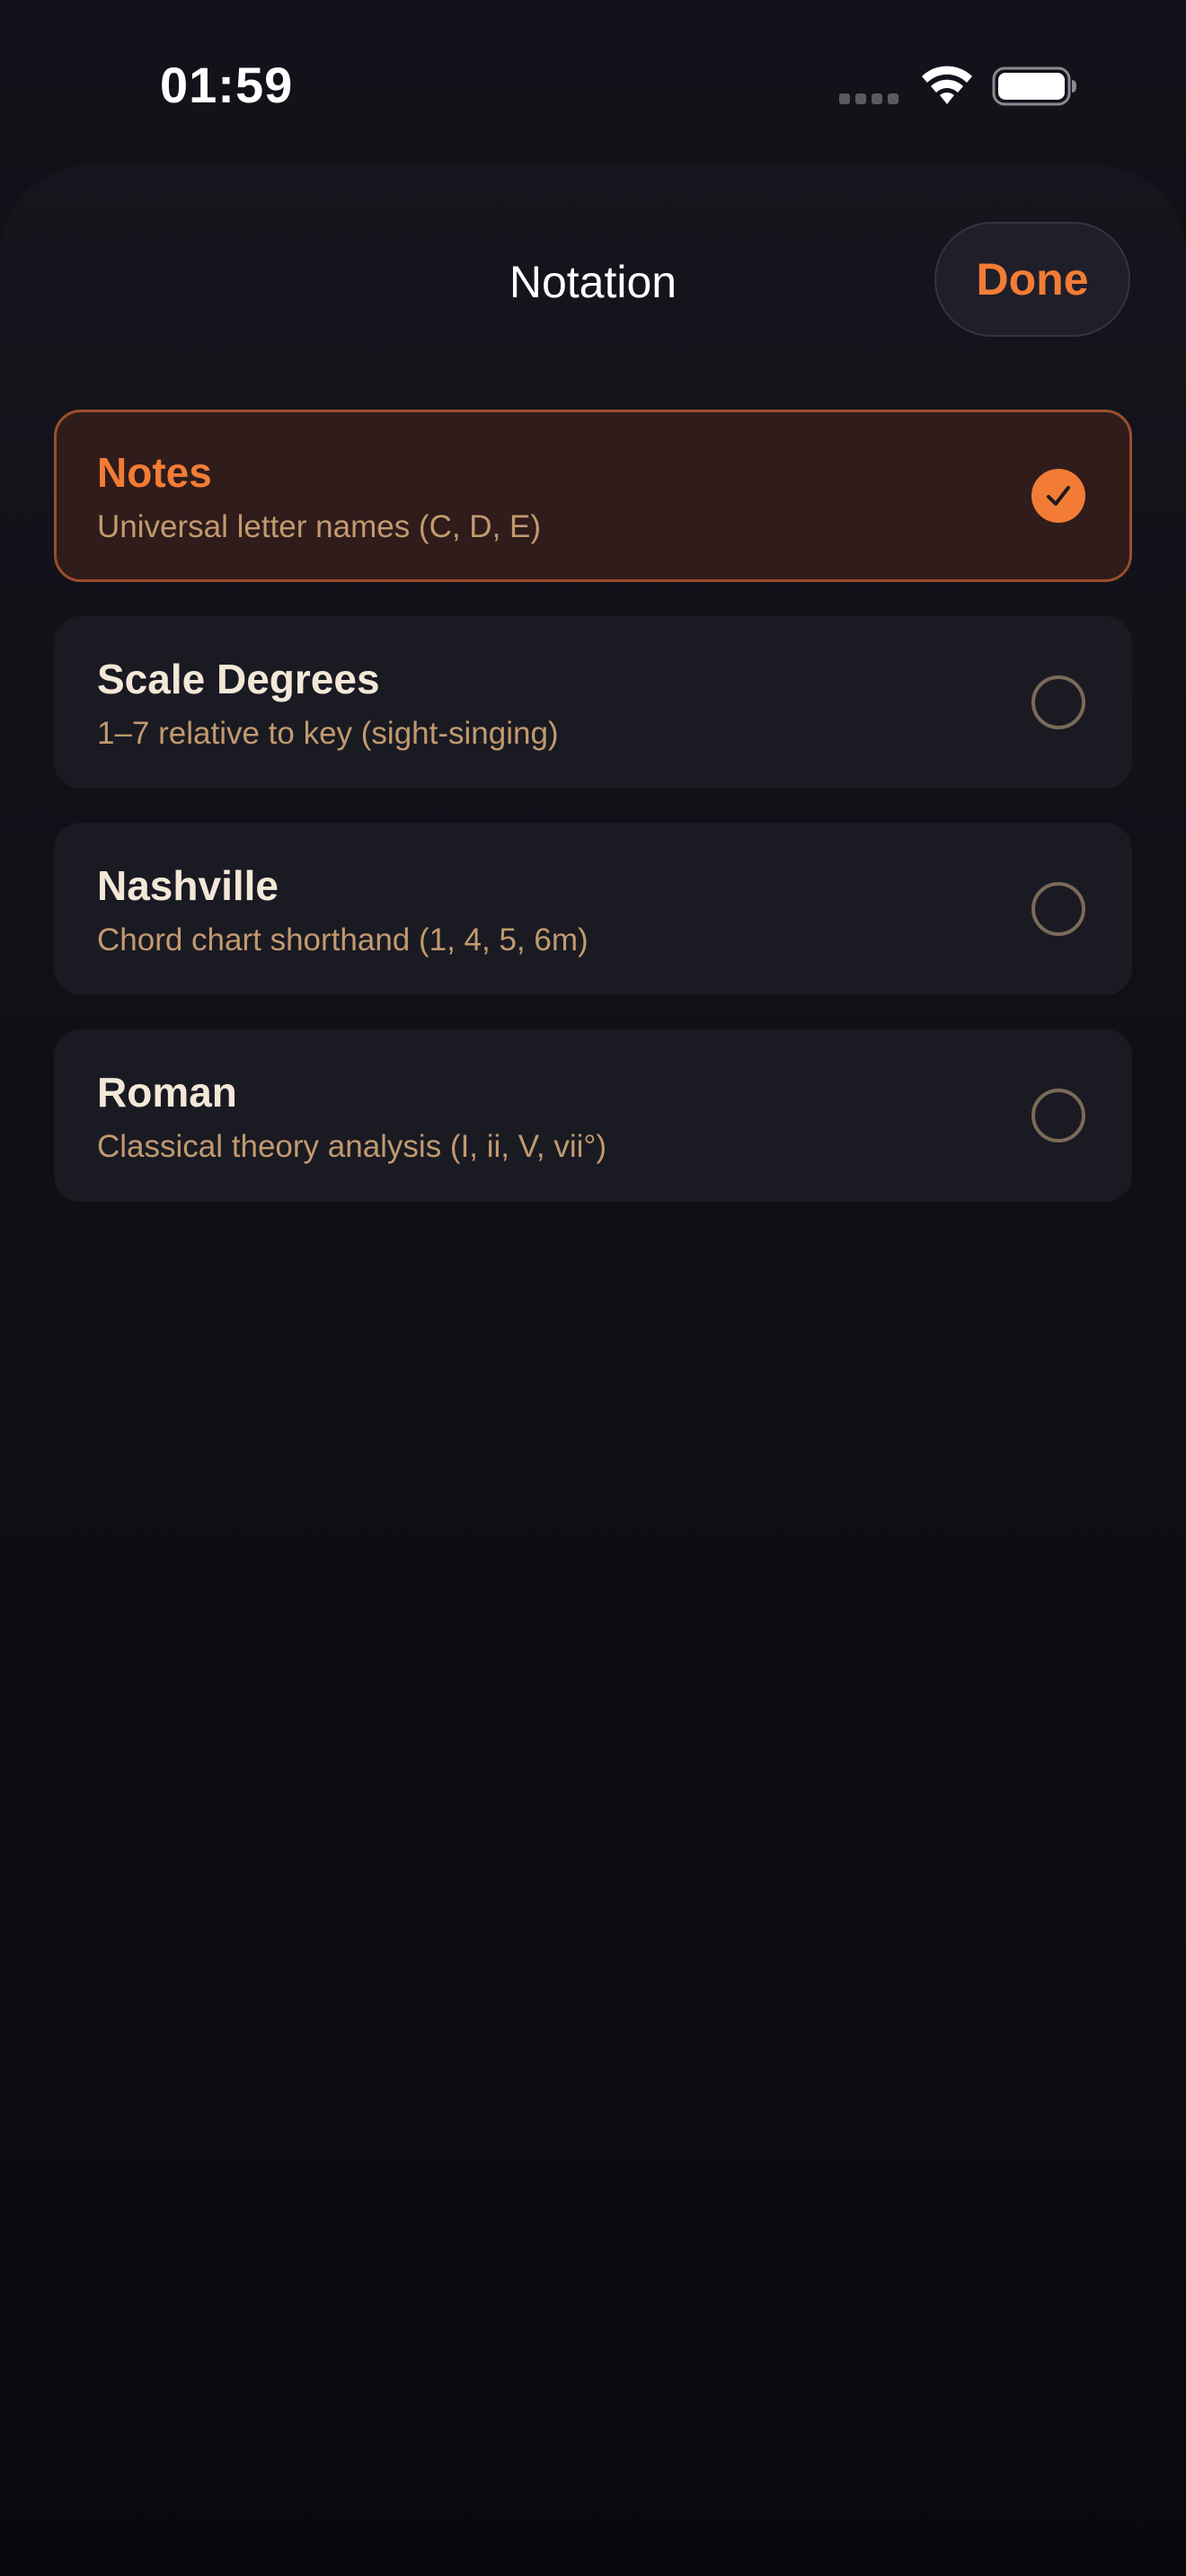  What do you see at coordinates (343, 939) in the screenshot?
I see `option-subtitle: Chord chart shorthand (1, 4, 5, 6m)` at bounding box center [343, 939].